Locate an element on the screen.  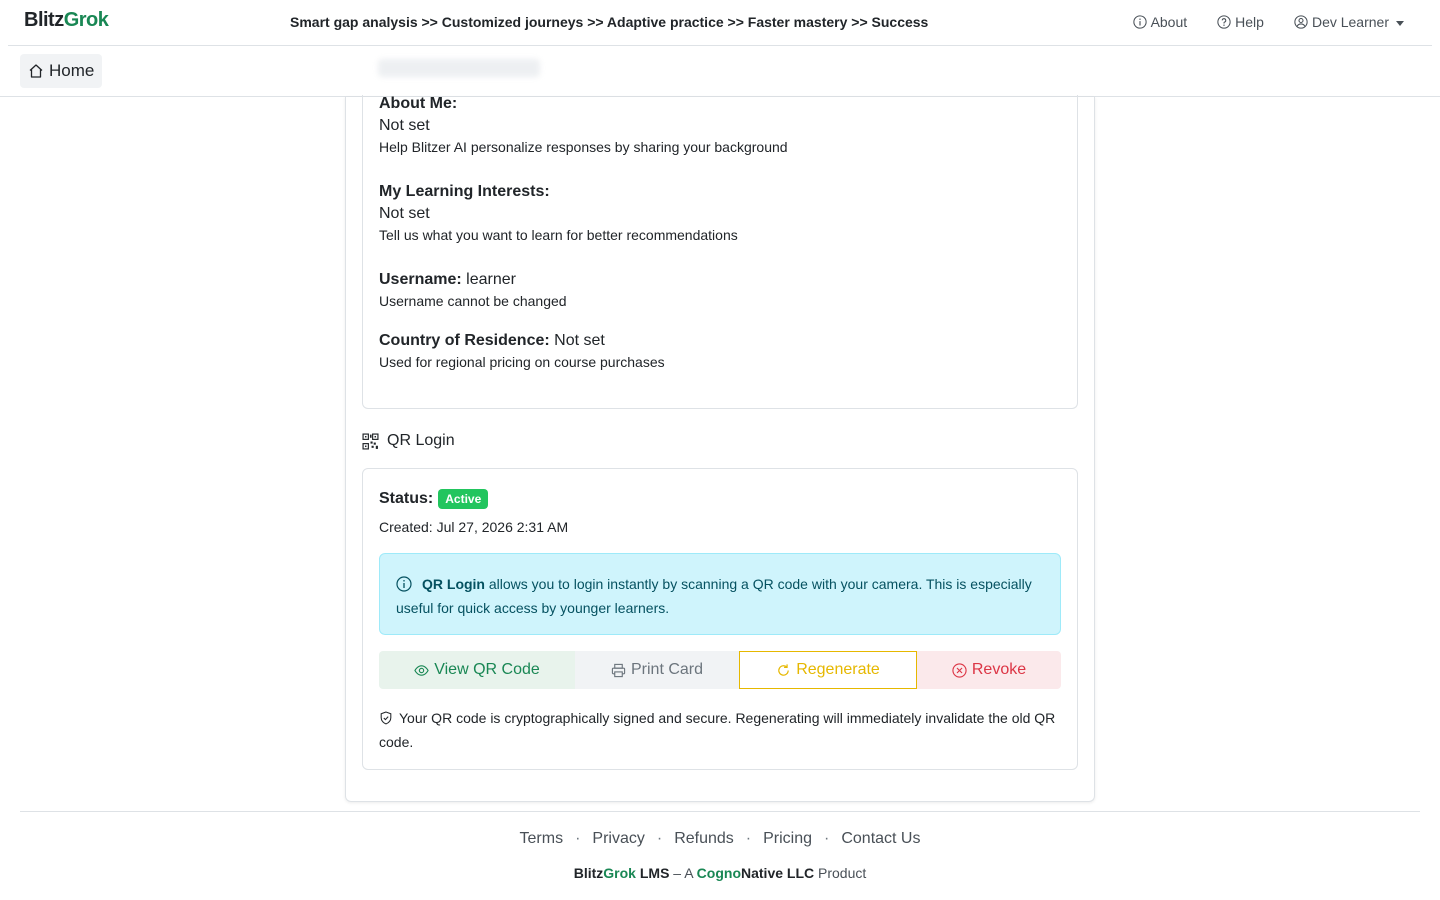
qr-created-date: Created: Jul 27, 2026 2:31 AM is located at coordinates (474, 527).